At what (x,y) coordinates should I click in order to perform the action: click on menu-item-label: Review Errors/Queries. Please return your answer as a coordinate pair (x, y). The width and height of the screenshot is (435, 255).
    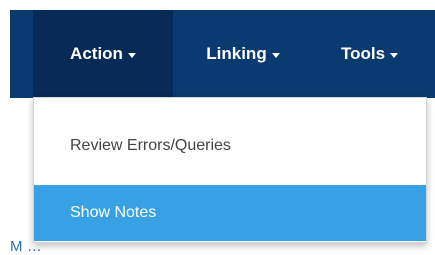
    Looking at the image, I should click on (150, 145).